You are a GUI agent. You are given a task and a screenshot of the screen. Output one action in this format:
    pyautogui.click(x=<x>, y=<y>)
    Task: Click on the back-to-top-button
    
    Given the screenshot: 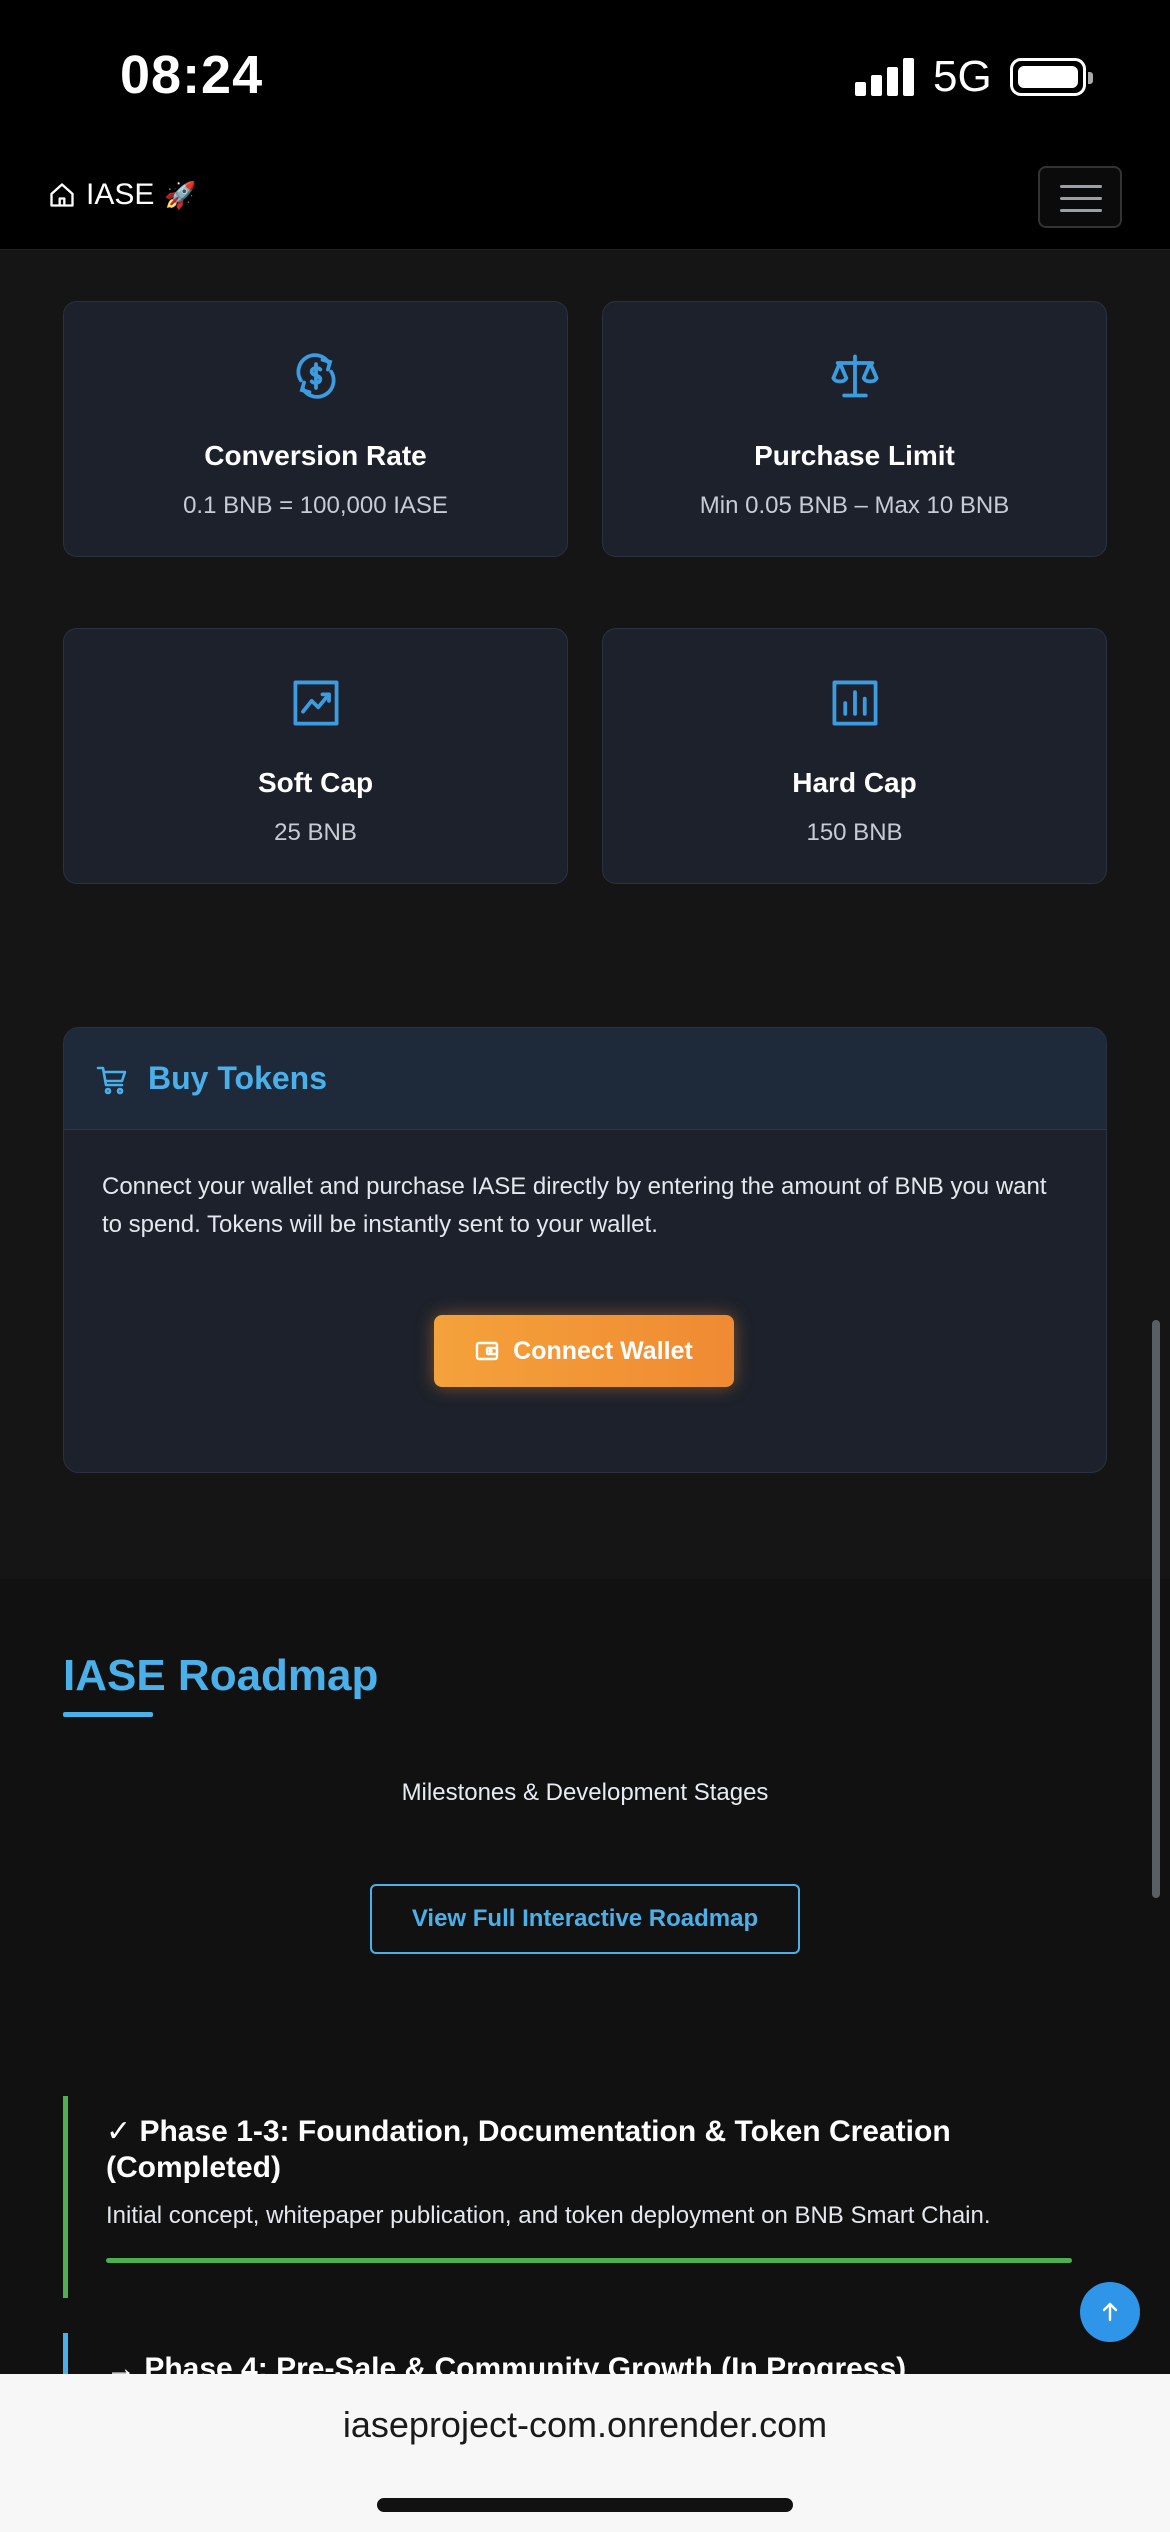 What is the action you would take?
    pyautogui.click(x=1110, y=2312)
    